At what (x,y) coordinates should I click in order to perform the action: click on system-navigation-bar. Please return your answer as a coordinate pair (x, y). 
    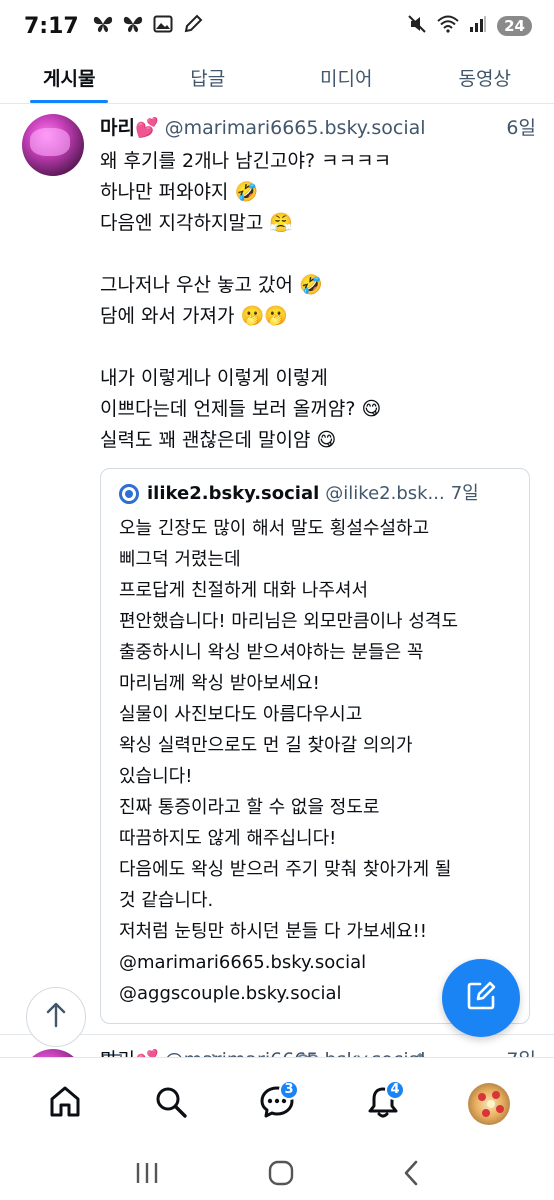
    Looking at the image, I should click on (277, 1174).